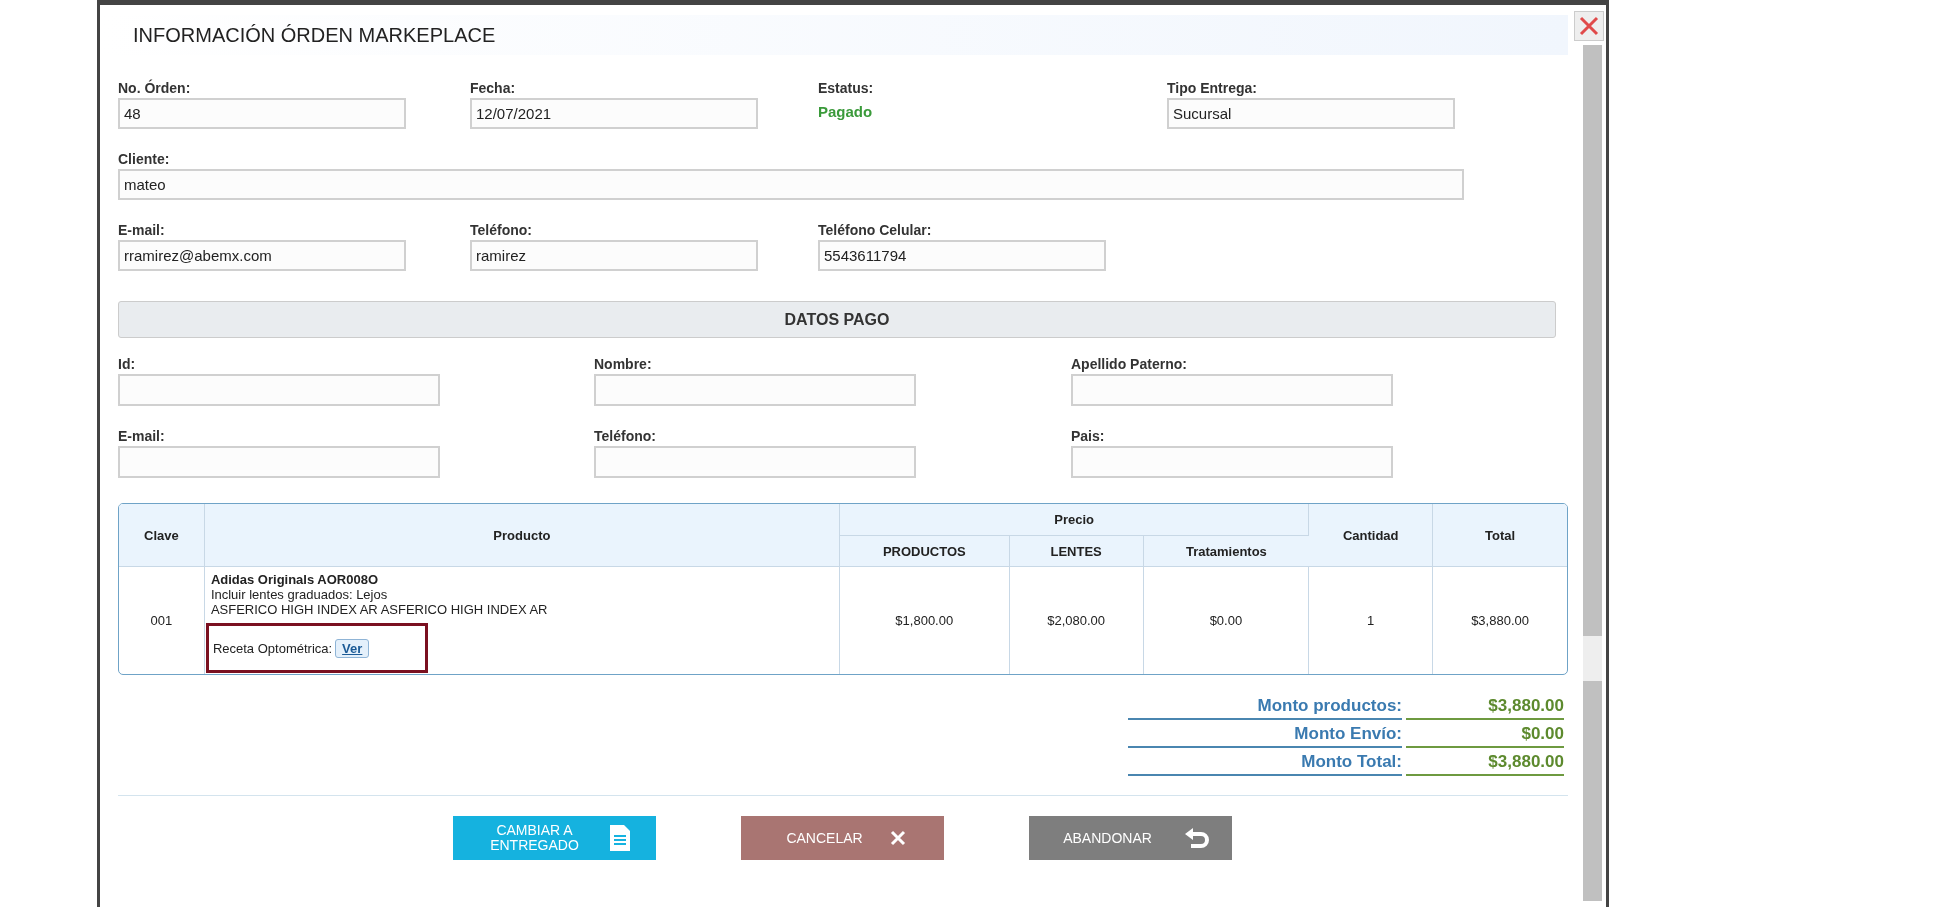 This screenshot has height=907, width=1936. I want to click on field-label: Tipo Entrega:, so click(1212, 88).